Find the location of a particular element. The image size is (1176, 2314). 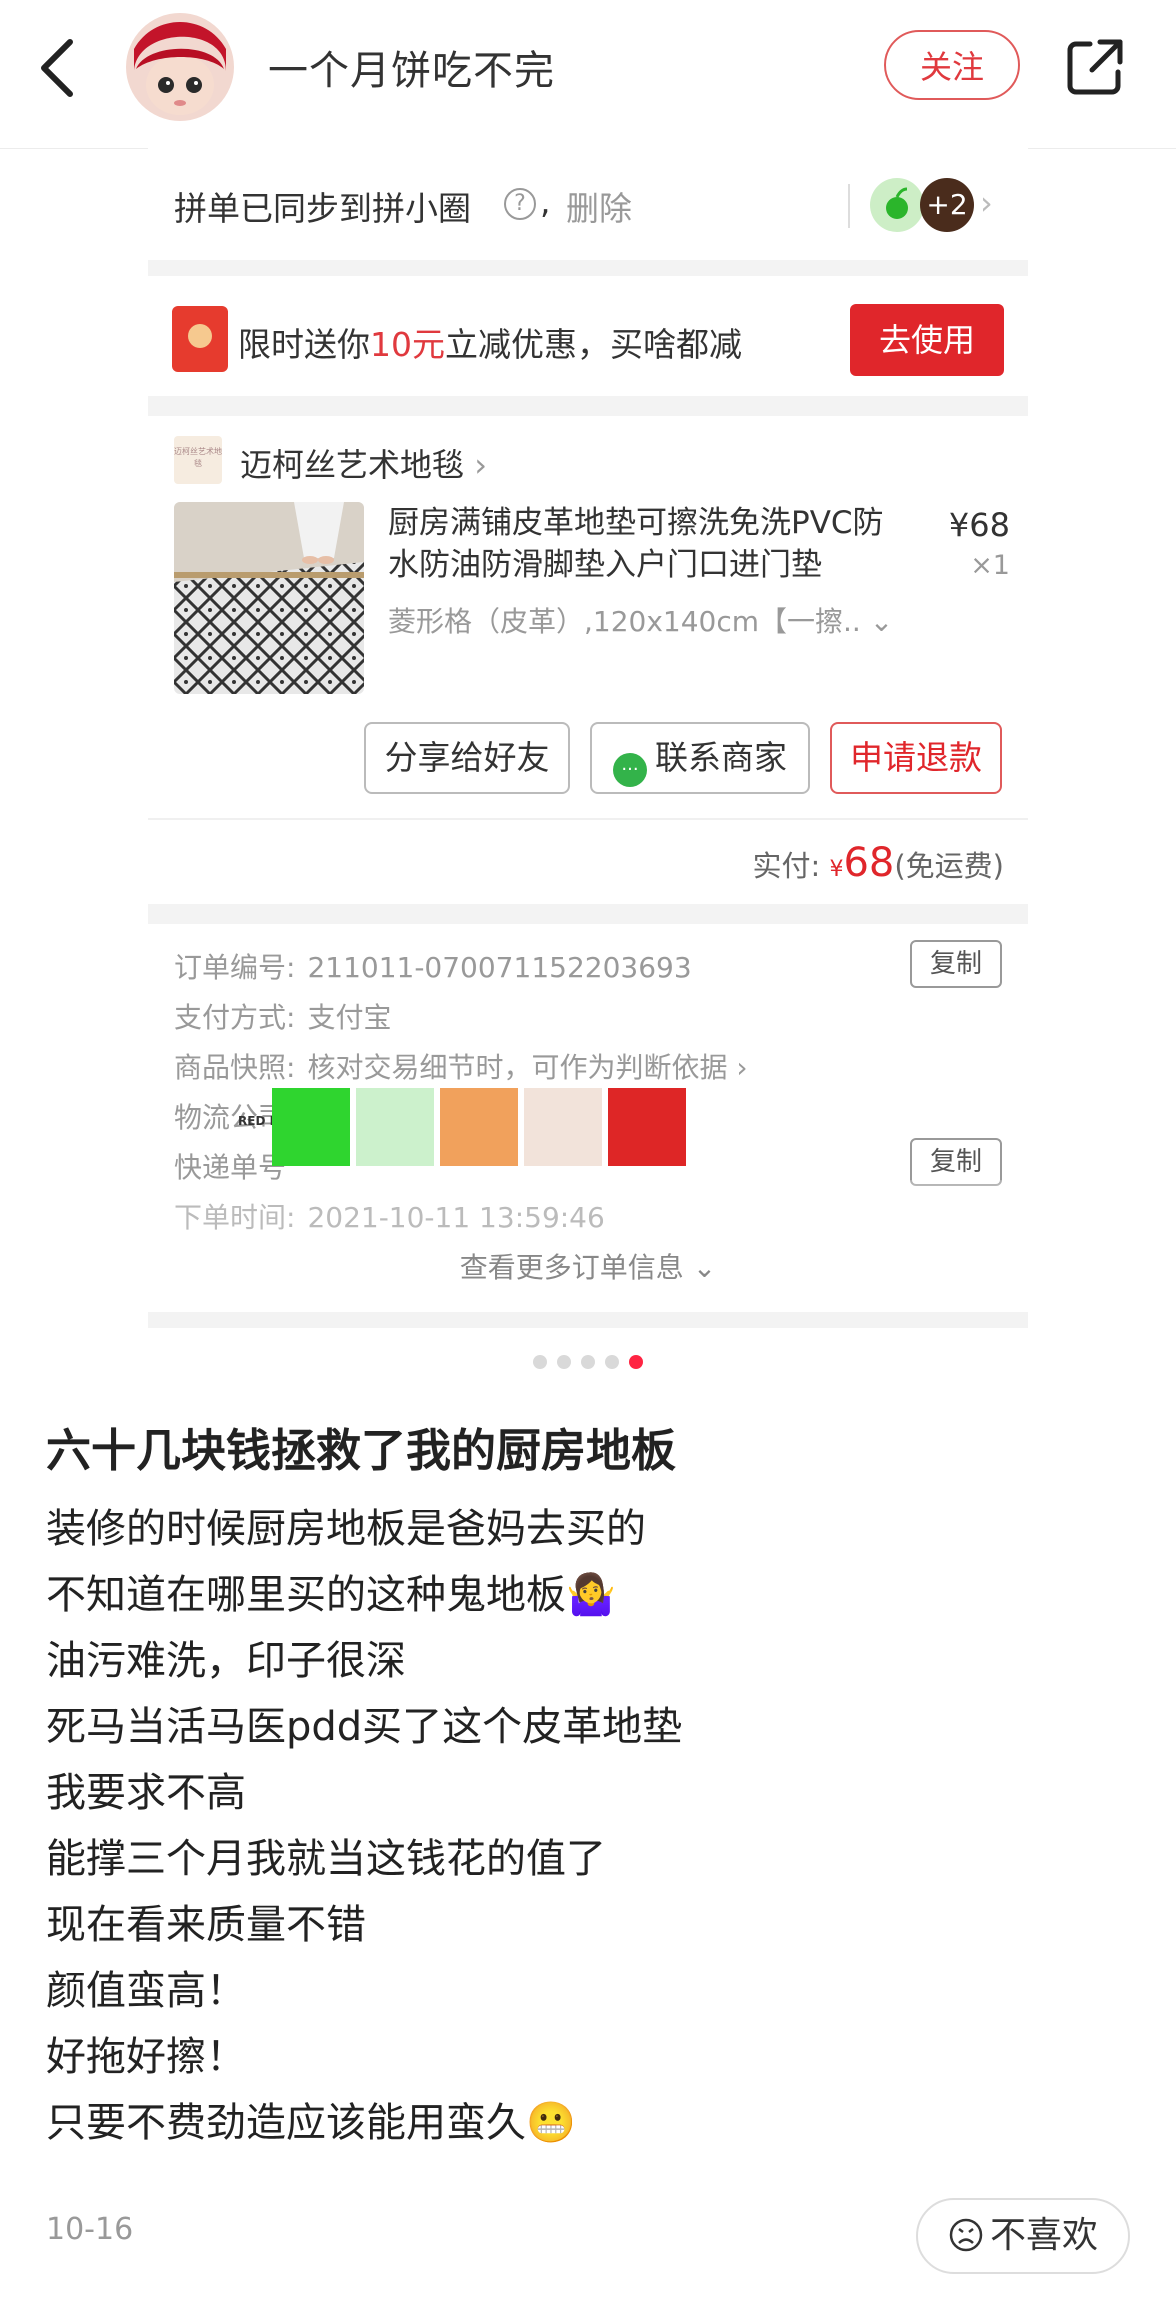

post-line: 现在看来质量不错 is located at coordinates (206, 1925).